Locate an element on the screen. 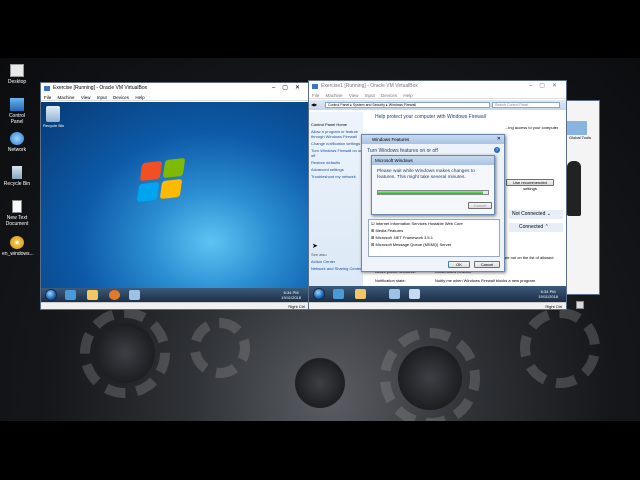 The image size is (640, 480). desktop-icon-control-panel: Control Panel is located at coordinates (17, 111).